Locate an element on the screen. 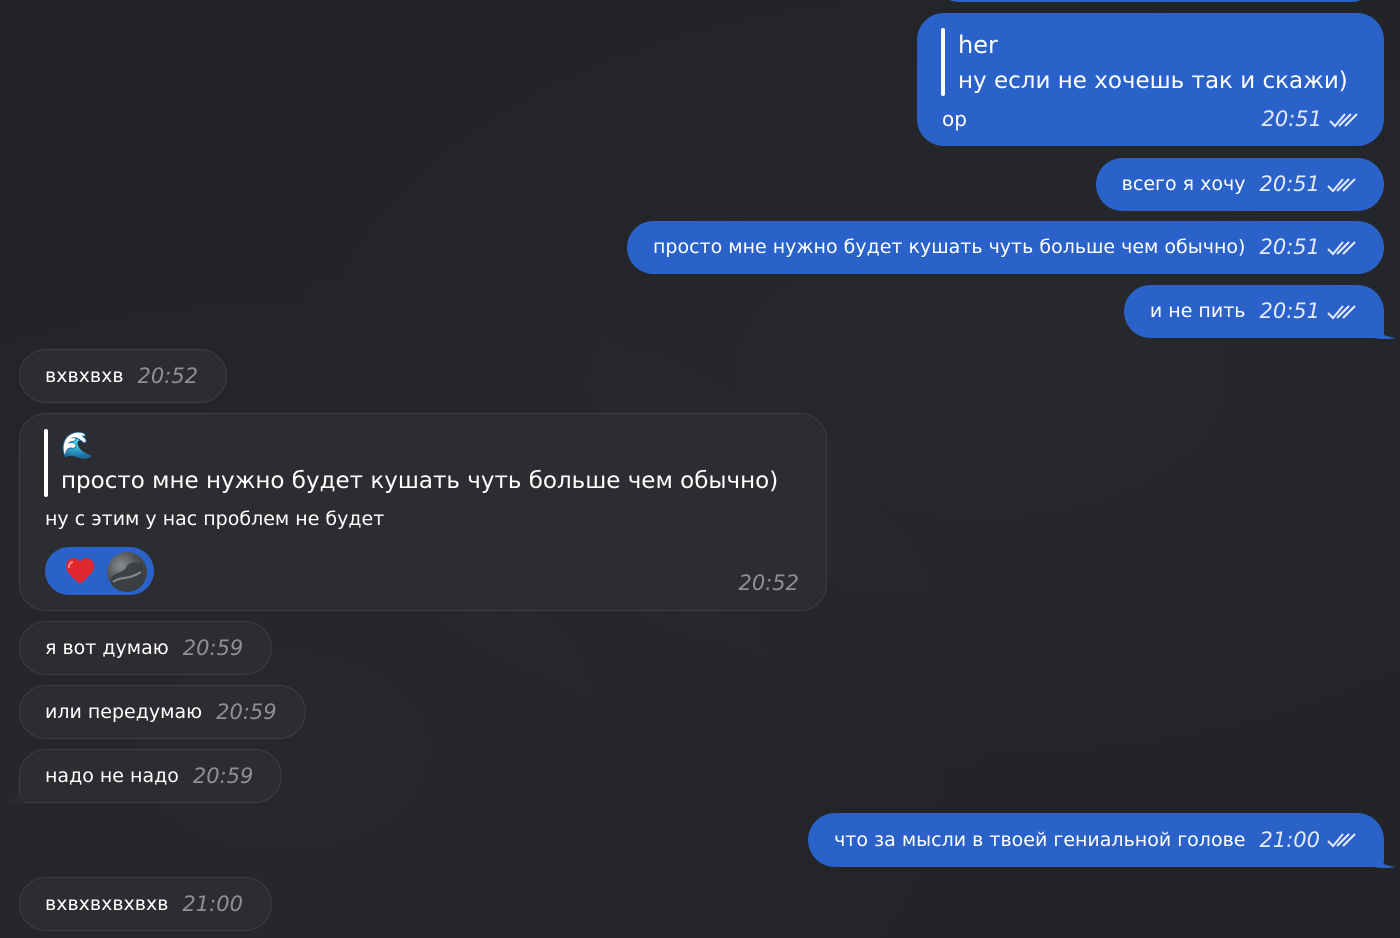  wave-emoji-icon: 🌊 is located at coordinates (77, 446).